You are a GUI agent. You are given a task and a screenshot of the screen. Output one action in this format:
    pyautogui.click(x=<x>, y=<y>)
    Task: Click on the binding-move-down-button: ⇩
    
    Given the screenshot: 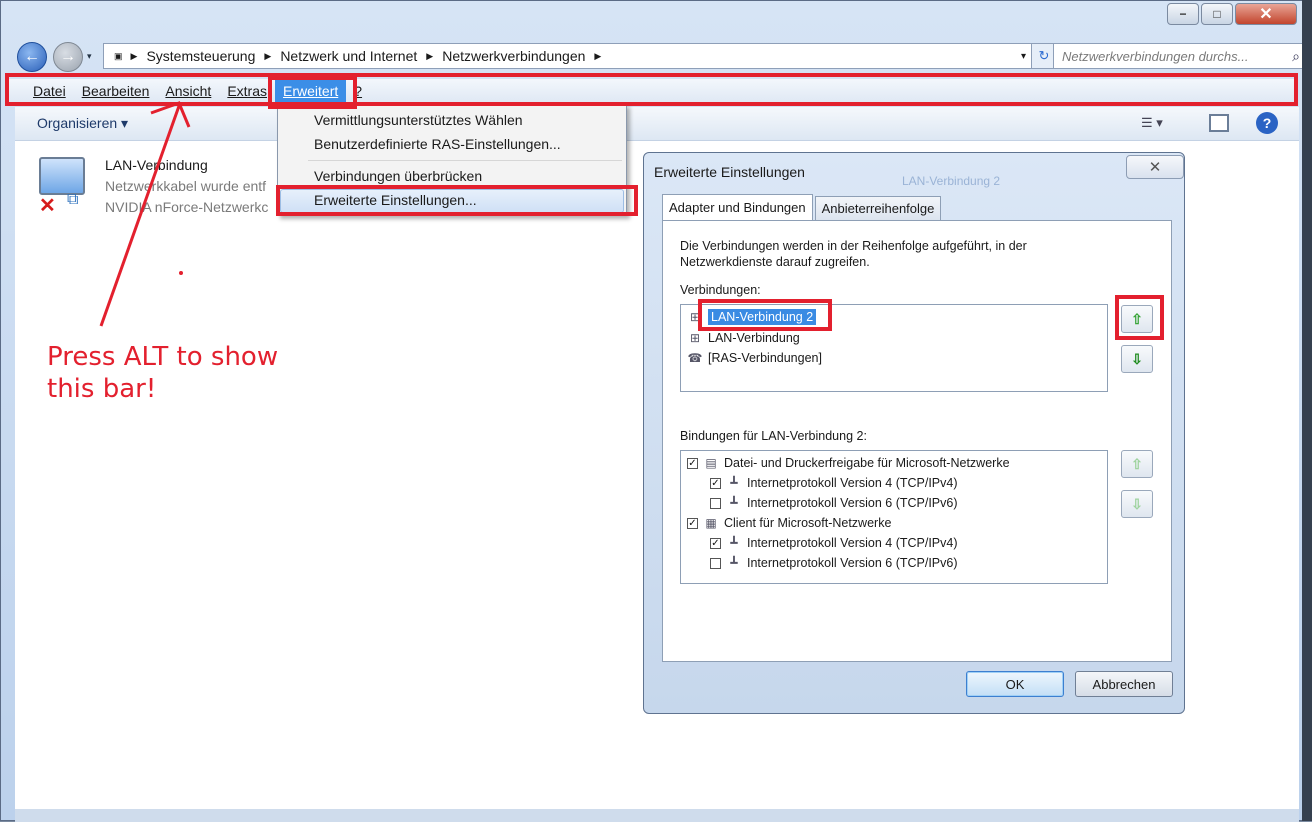 What is the action you would take?
    pyautogui.click(x=1137, y=504)
    